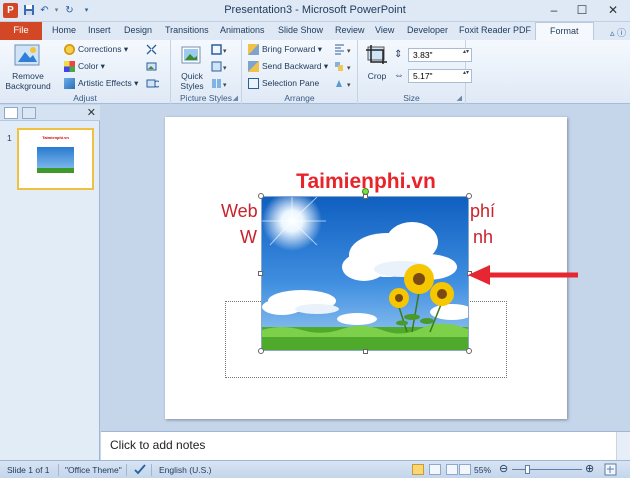  Describe the element at coordinates (64, 30) in the screenshot. I see `tab-home: Home` at that location.